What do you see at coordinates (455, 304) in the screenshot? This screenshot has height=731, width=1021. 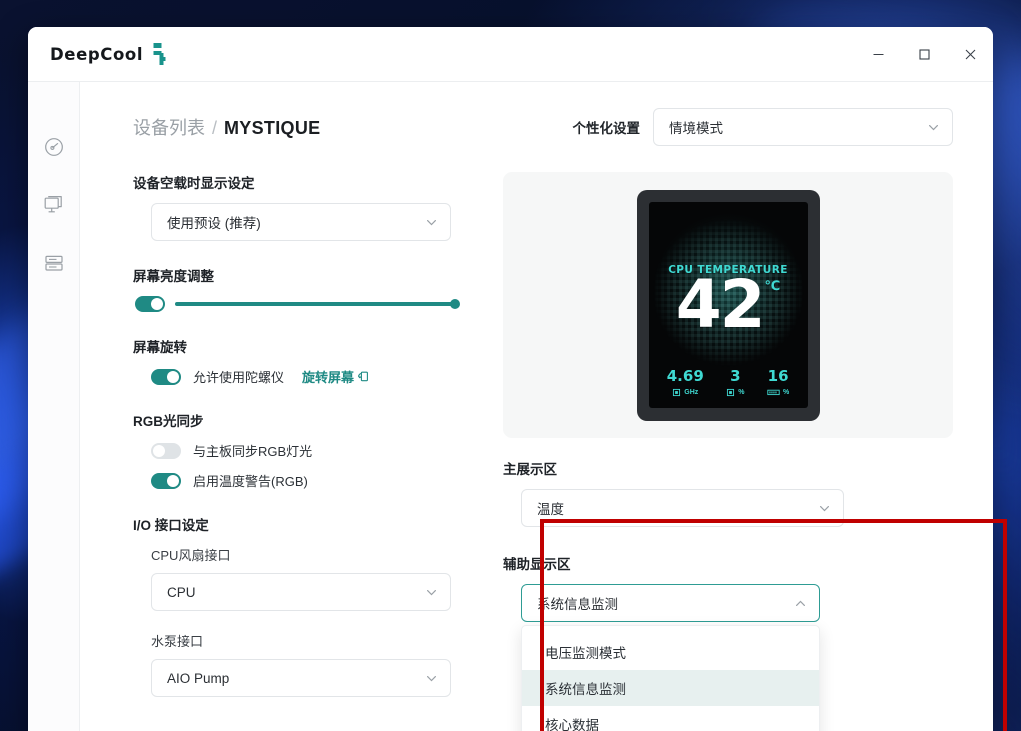 I see `brightness-slider-handle` at bounding box center [455, 304].